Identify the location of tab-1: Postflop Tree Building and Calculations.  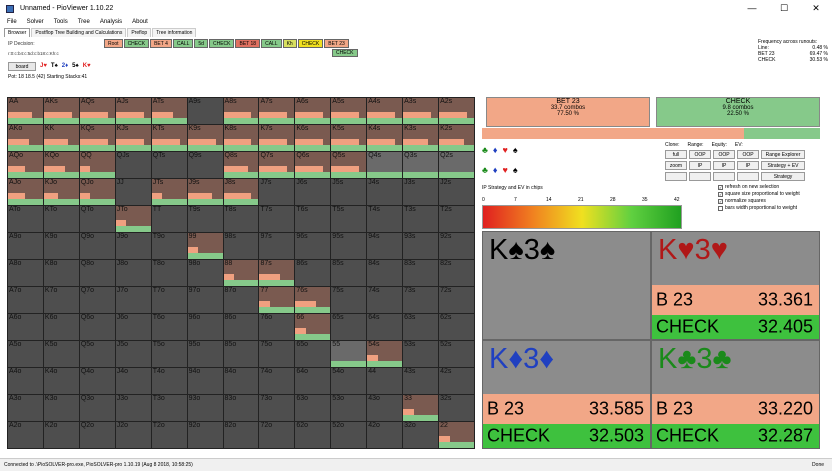
(79, 32).